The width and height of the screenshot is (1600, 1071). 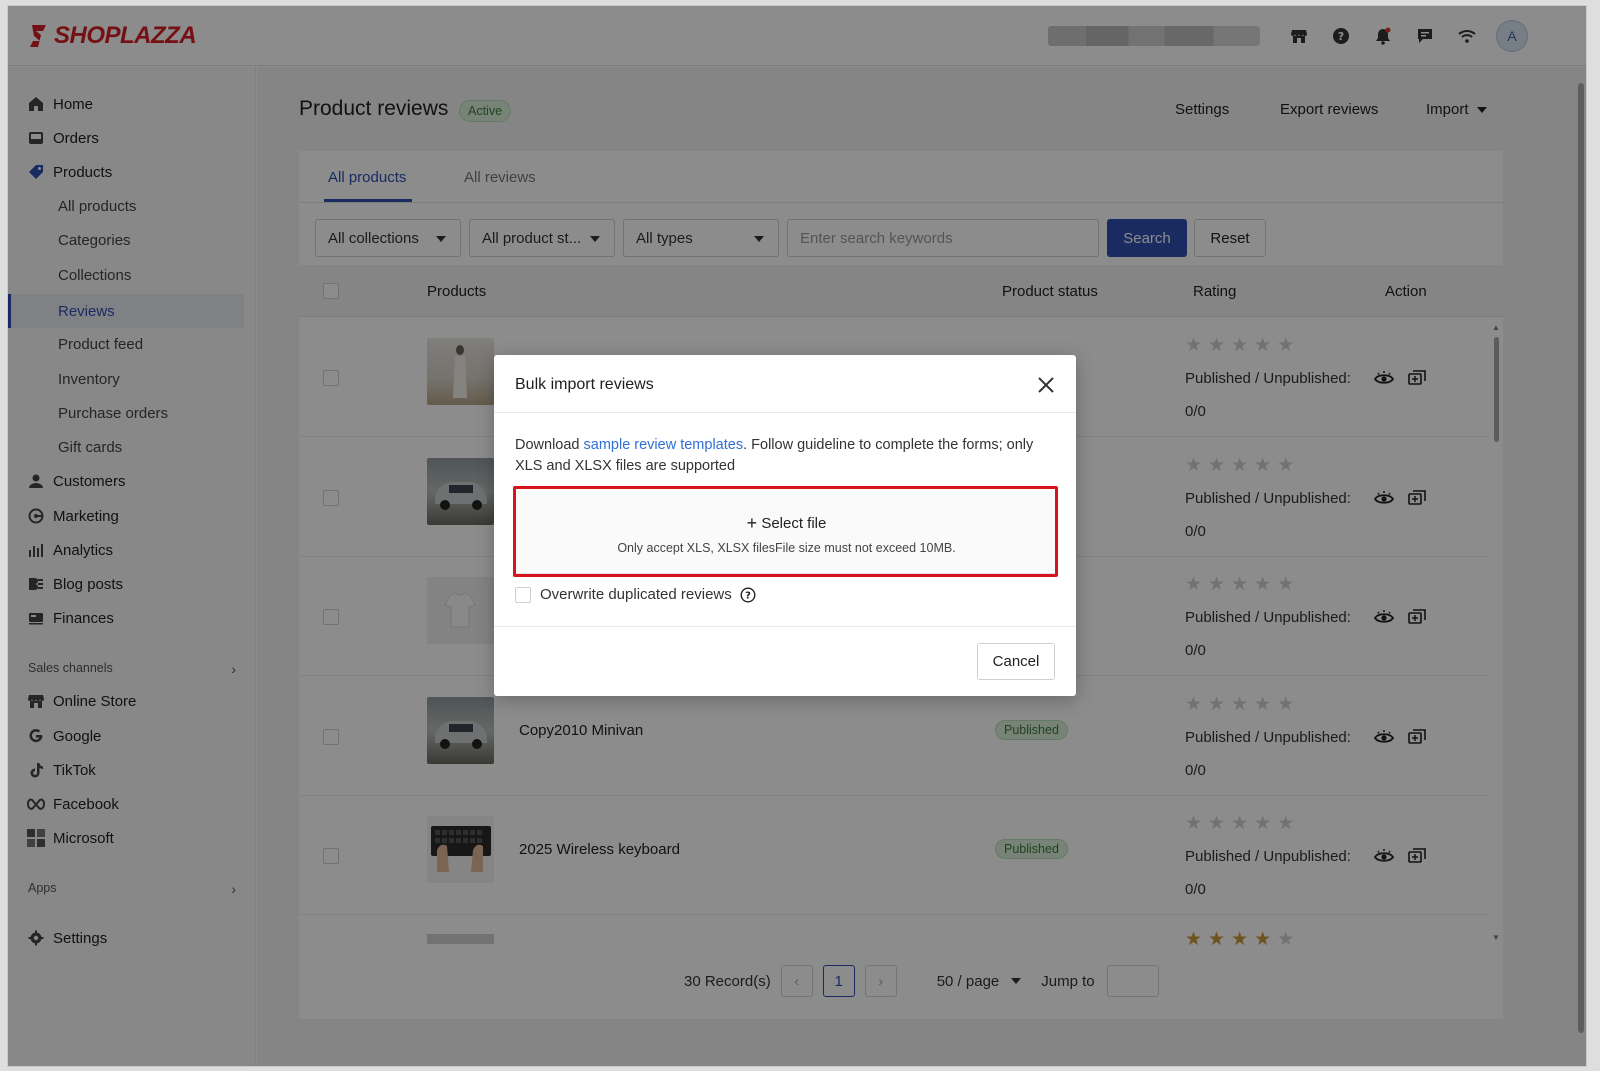 I want to click on desc-prefix: Download, so click(x=549, y=445).